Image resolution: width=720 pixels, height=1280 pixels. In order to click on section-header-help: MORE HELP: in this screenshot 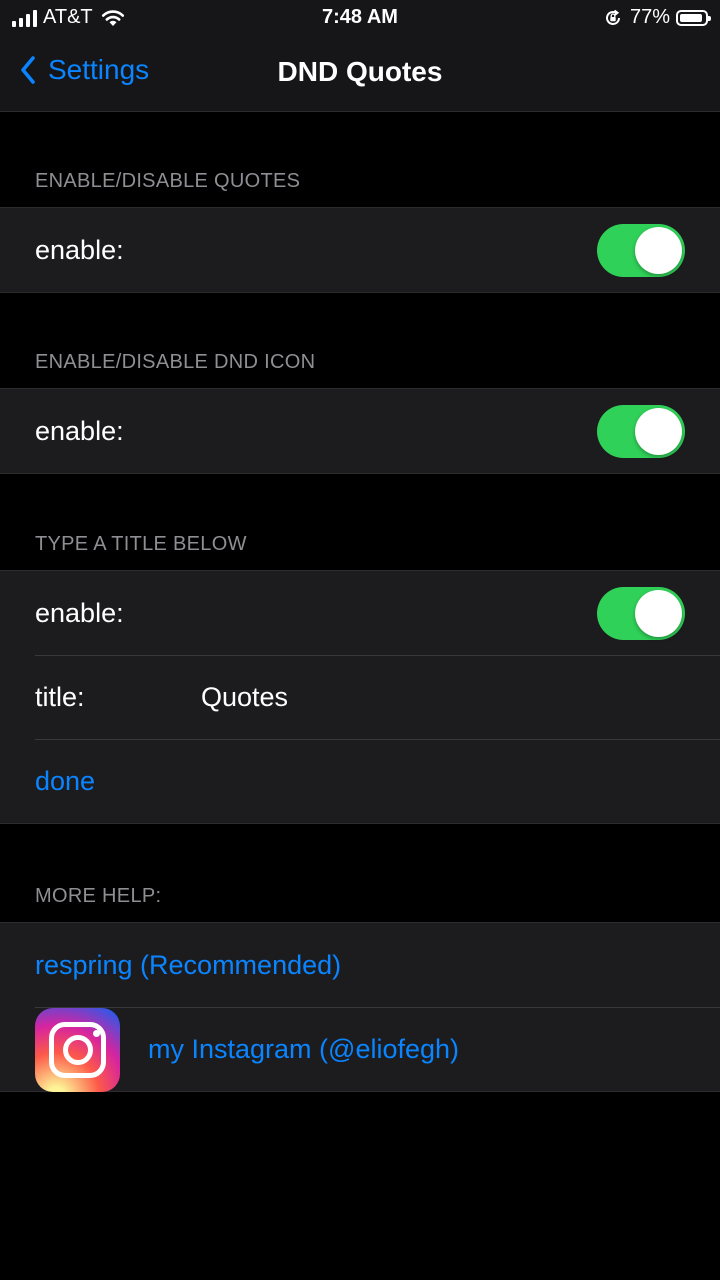, I will do `click(98, 896)`.